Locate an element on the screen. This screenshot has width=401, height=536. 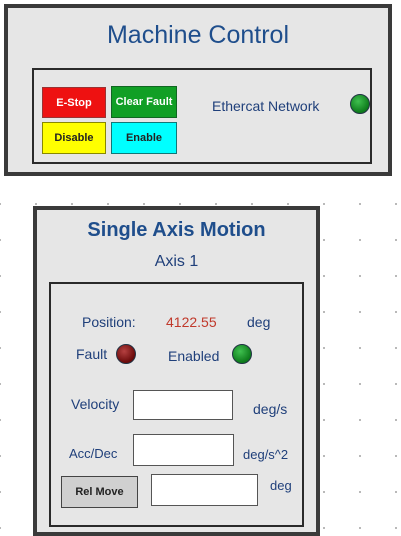
enable-button: Enable is located at coordinates (144, 138).